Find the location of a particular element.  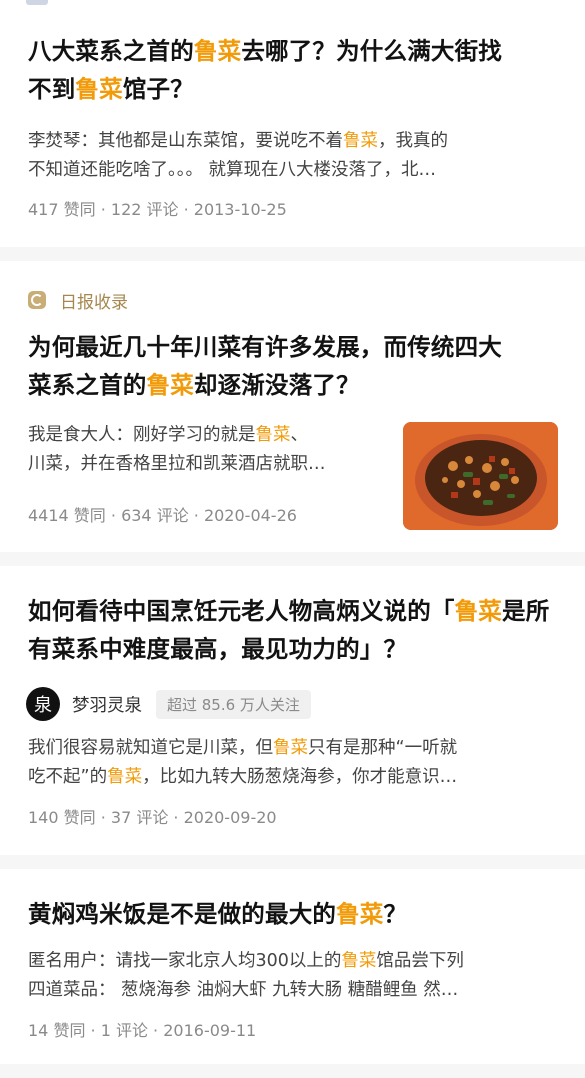

answer-meta: 140 赞同 · 37 评论 · 2020-09-20 is located at coordinates (152, 817).